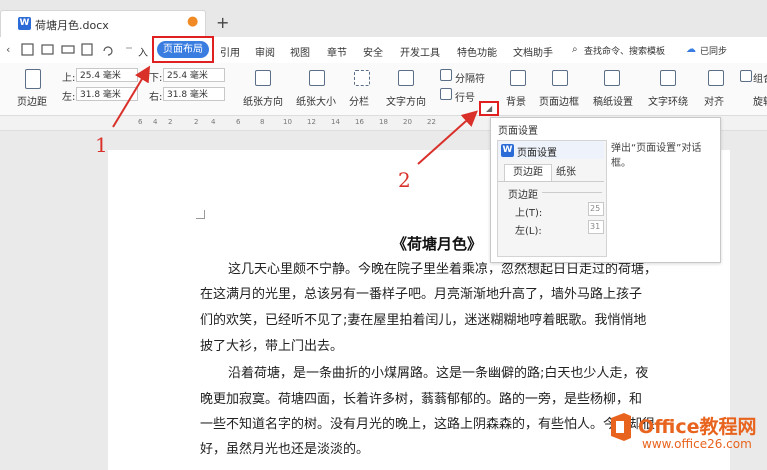  I want to click on watermark-brand: Office教程网, so click(697, 427).